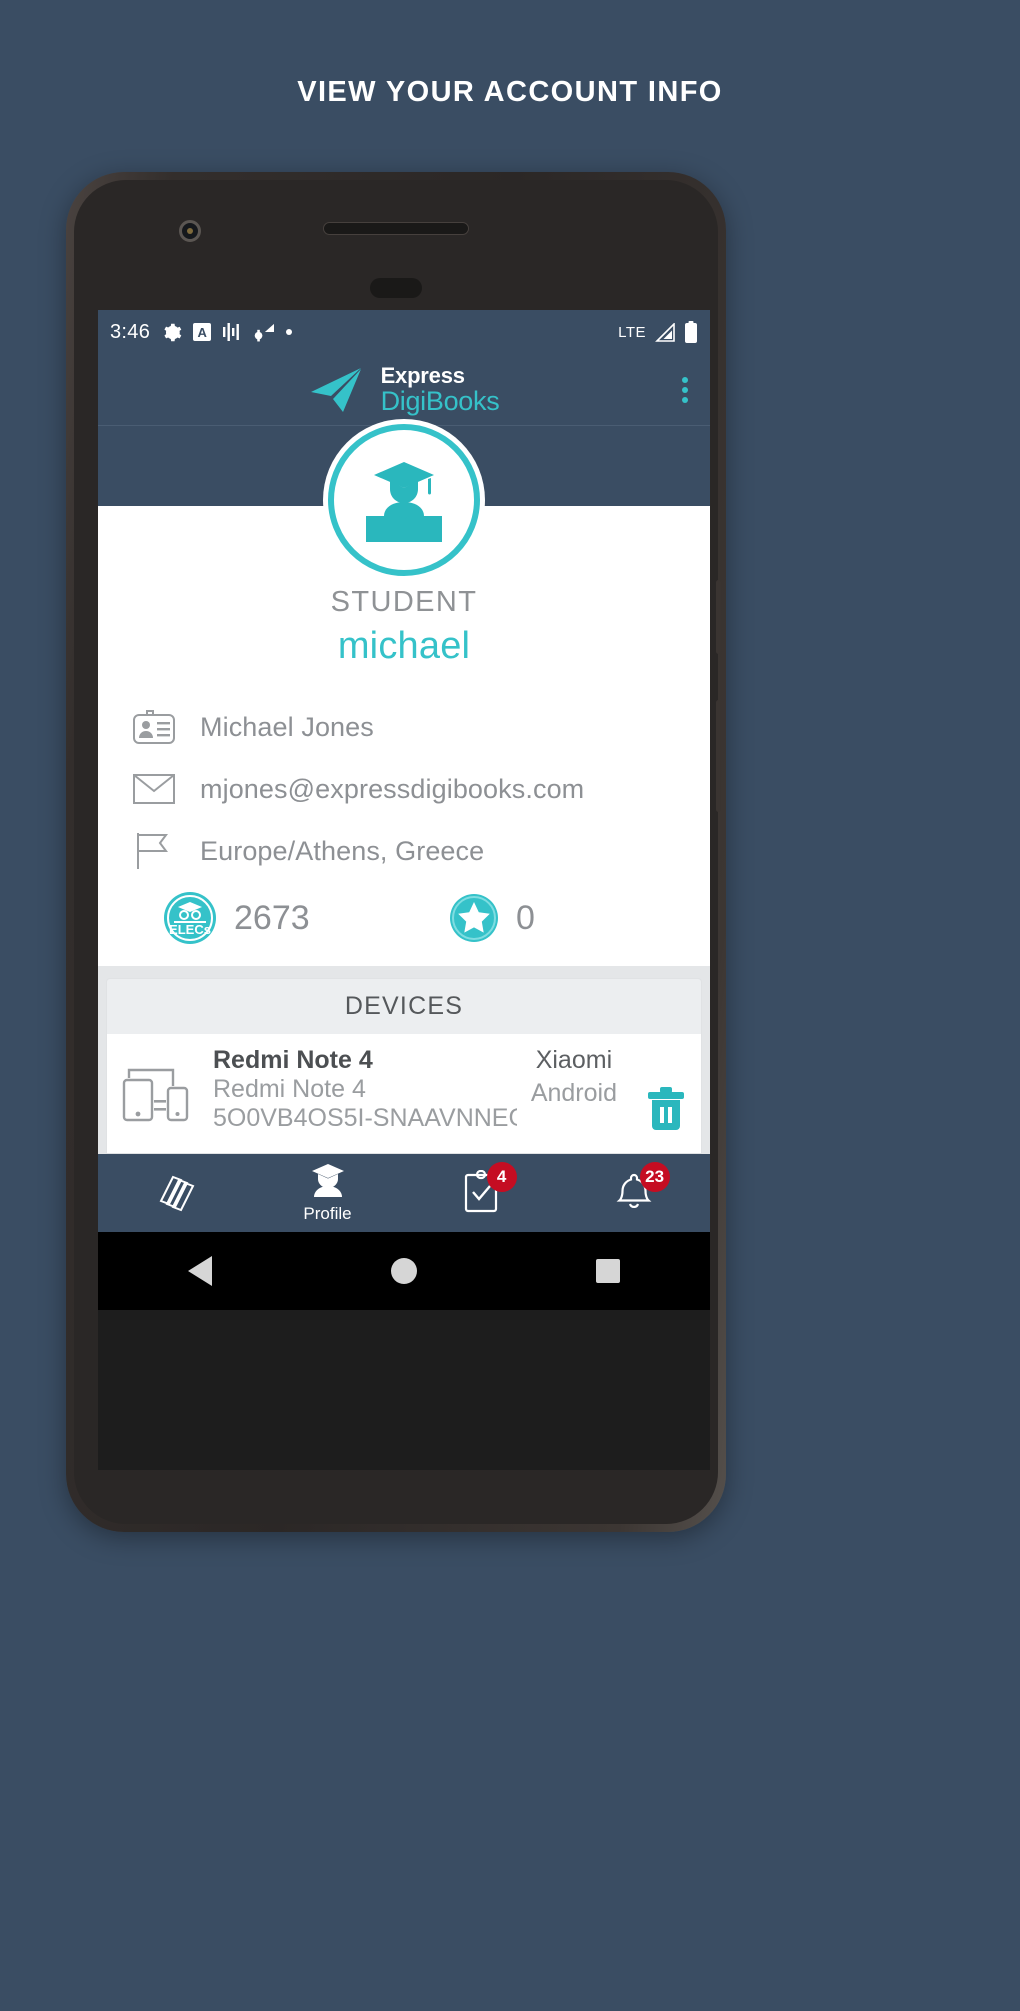  Describe the element at coordinates (232, 332) in the screenshot. I see `signal-bars-icon` at that location.